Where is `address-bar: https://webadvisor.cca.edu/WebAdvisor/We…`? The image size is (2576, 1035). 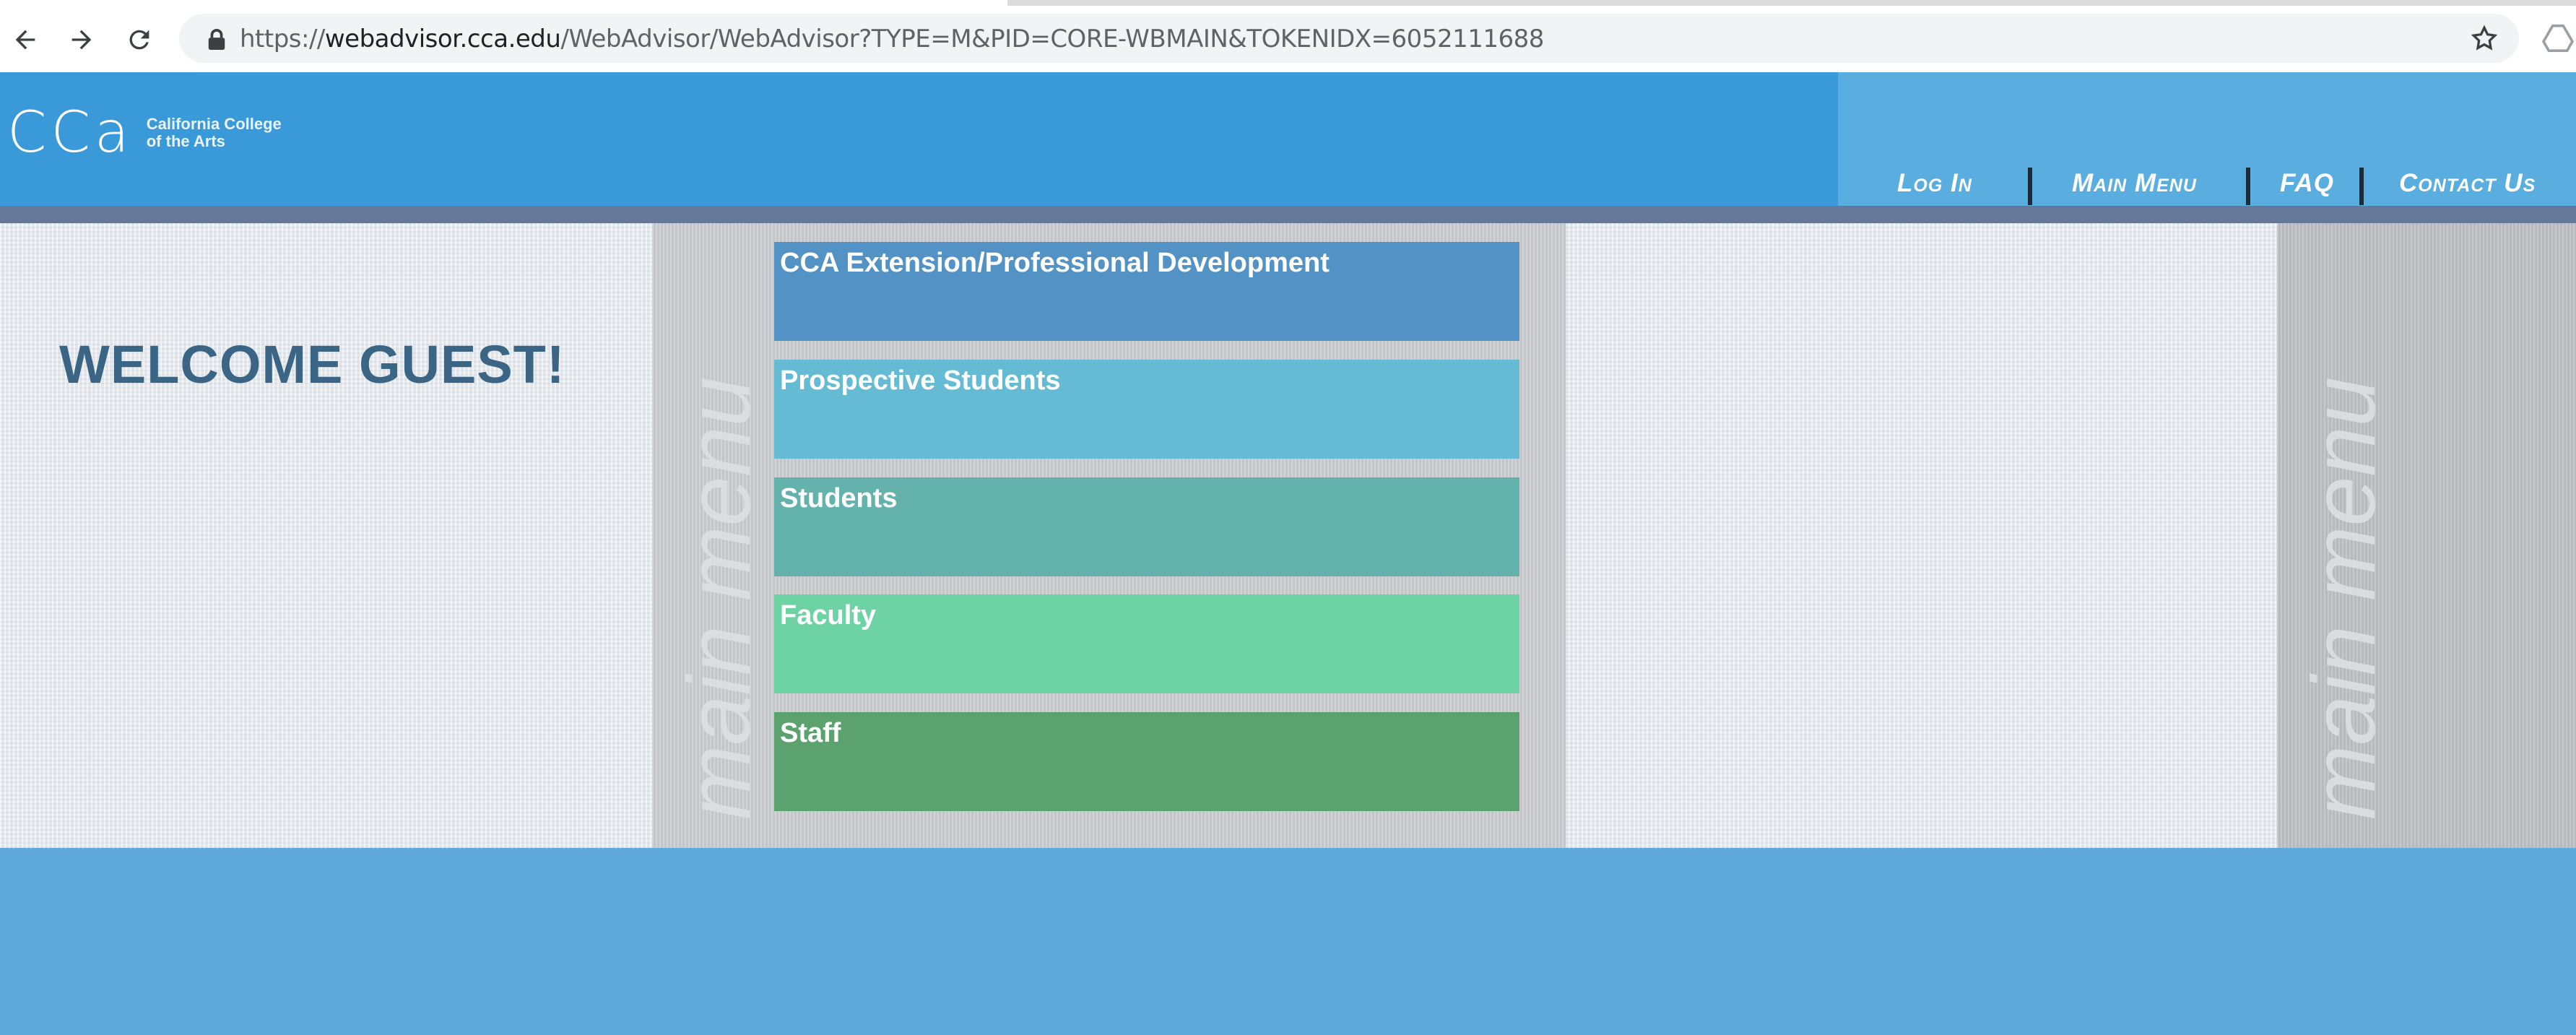
address-bar: https://webadvisor.cca.edu/WebAdvisor/We… is located at coordinates (1349, 38).